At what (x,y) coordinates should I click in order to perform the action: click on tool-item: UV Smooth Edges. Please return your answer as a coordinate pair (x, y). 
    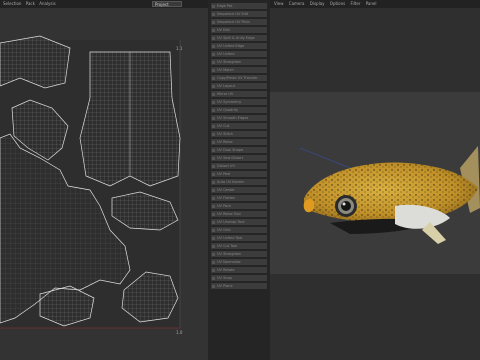
    Looking at the image, I should click on (239, 118).